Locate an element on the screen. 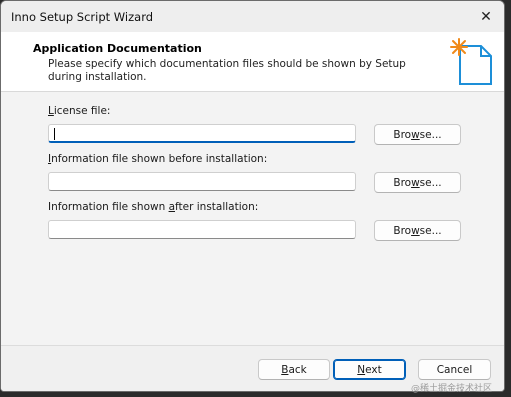 This screenshot has height=397, width=511. back-button: Back is located at coordinates (294, 369).